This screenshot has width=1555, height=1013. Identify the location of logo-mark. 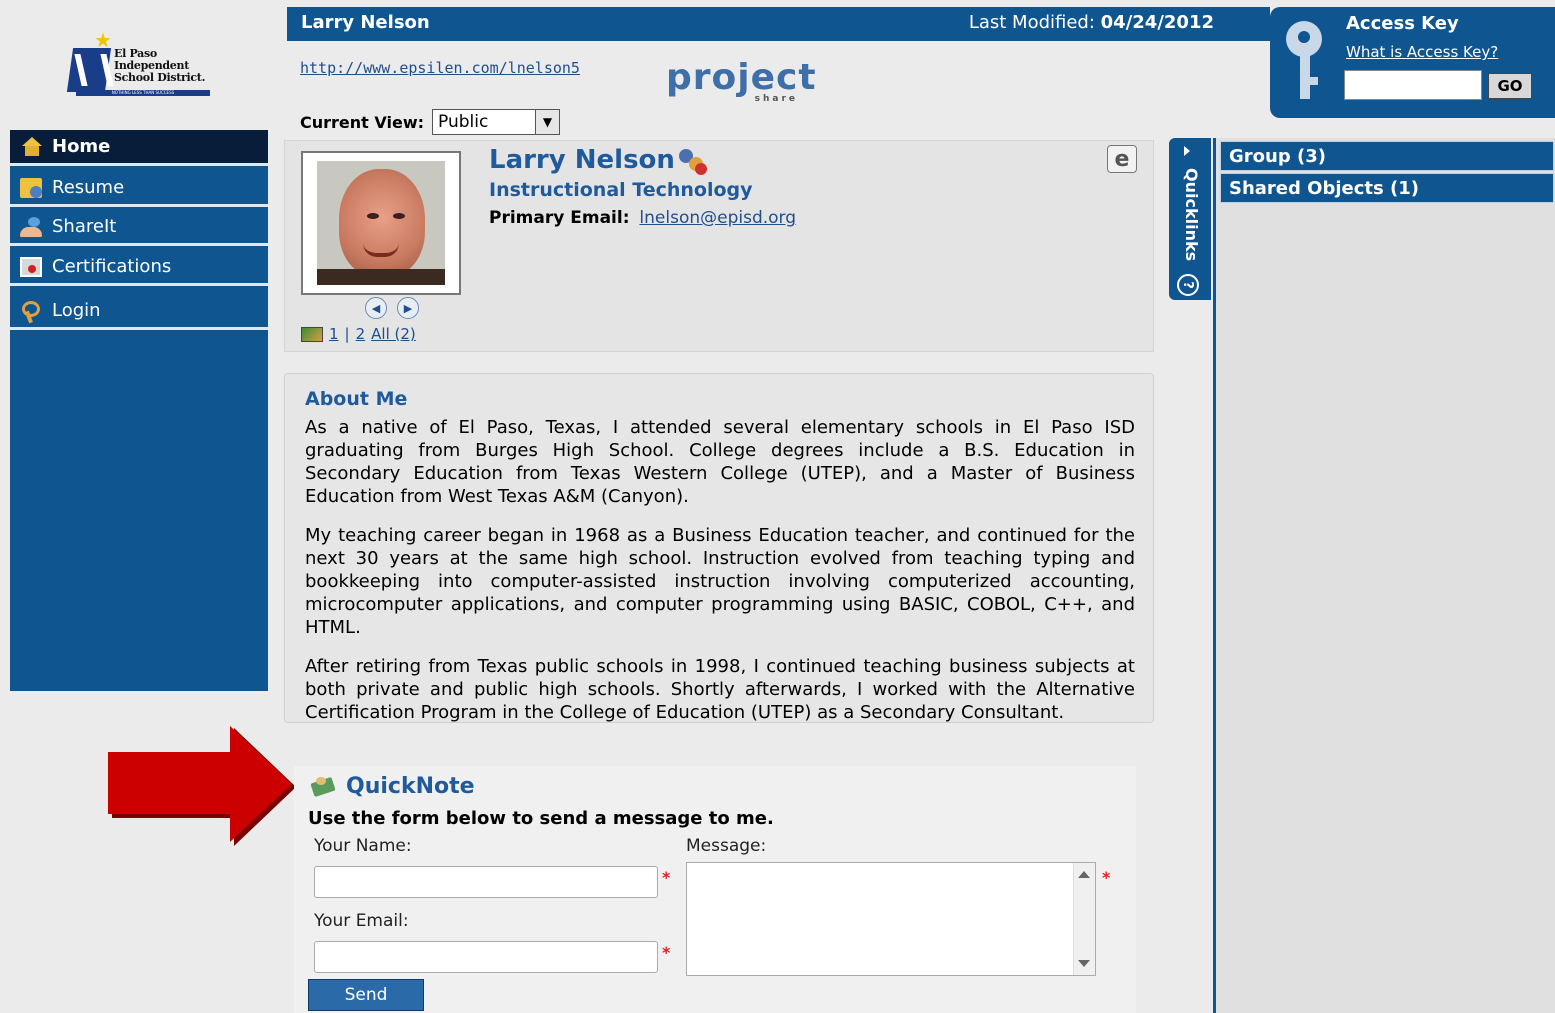
(89, 70).